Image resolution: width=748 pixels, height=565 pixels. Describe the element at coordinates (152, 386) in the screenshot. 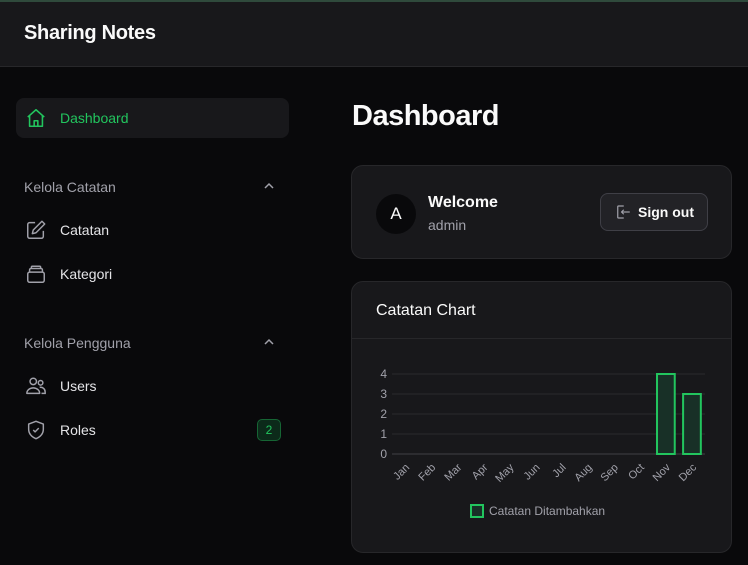

I see `sidebar-item-users: Users` at that location.